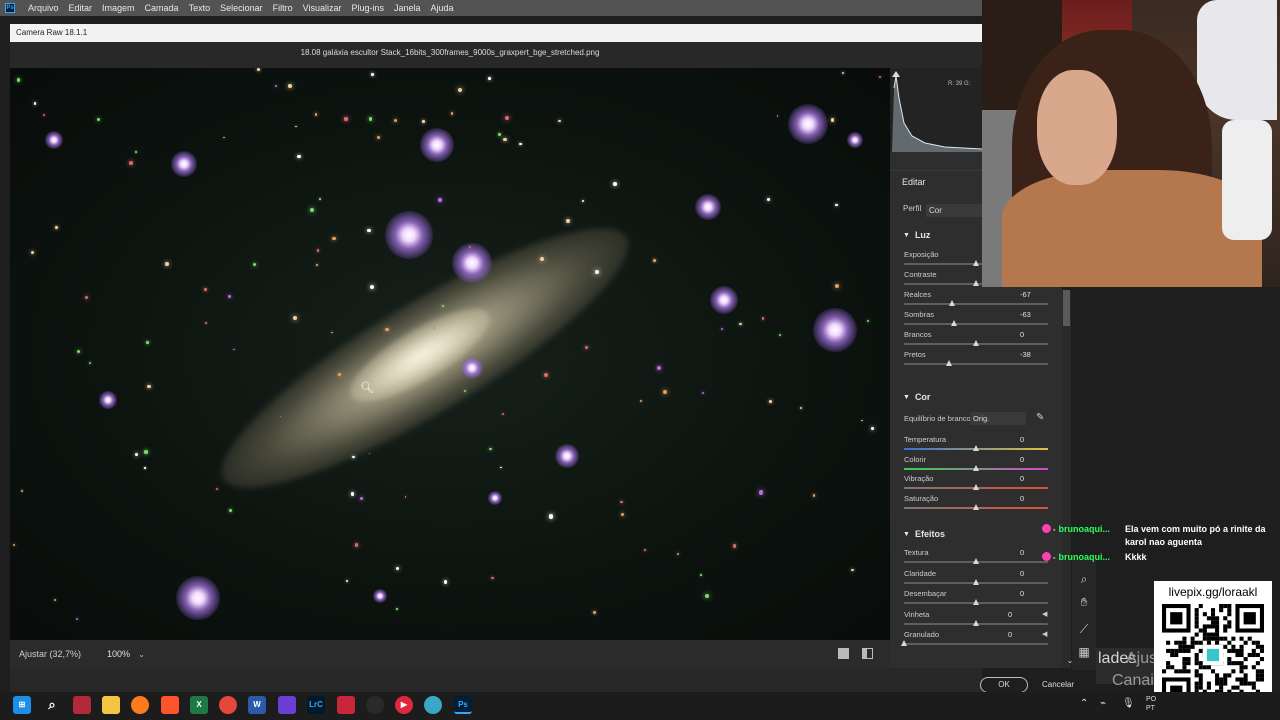 The width and height of the screenshot is (1280, 720). I want to click on eyedropper-icon: ✎, so click(1040, 417).